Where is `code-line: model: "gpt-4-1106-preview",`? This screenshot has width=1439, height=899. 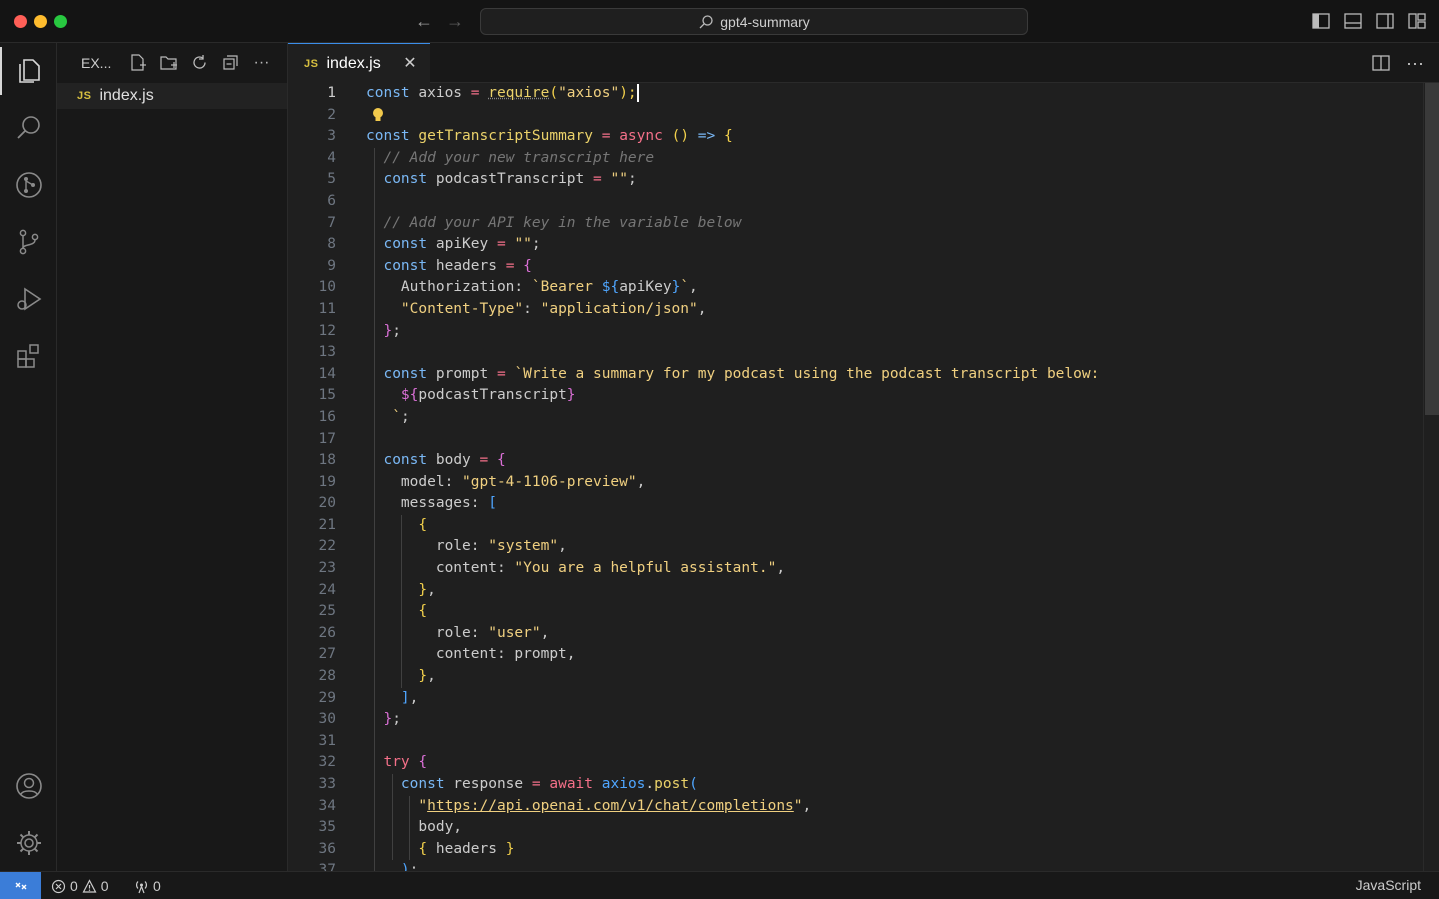
code-line: model: "gpt-4-1106-preview", is located at coordinates (892, 483).